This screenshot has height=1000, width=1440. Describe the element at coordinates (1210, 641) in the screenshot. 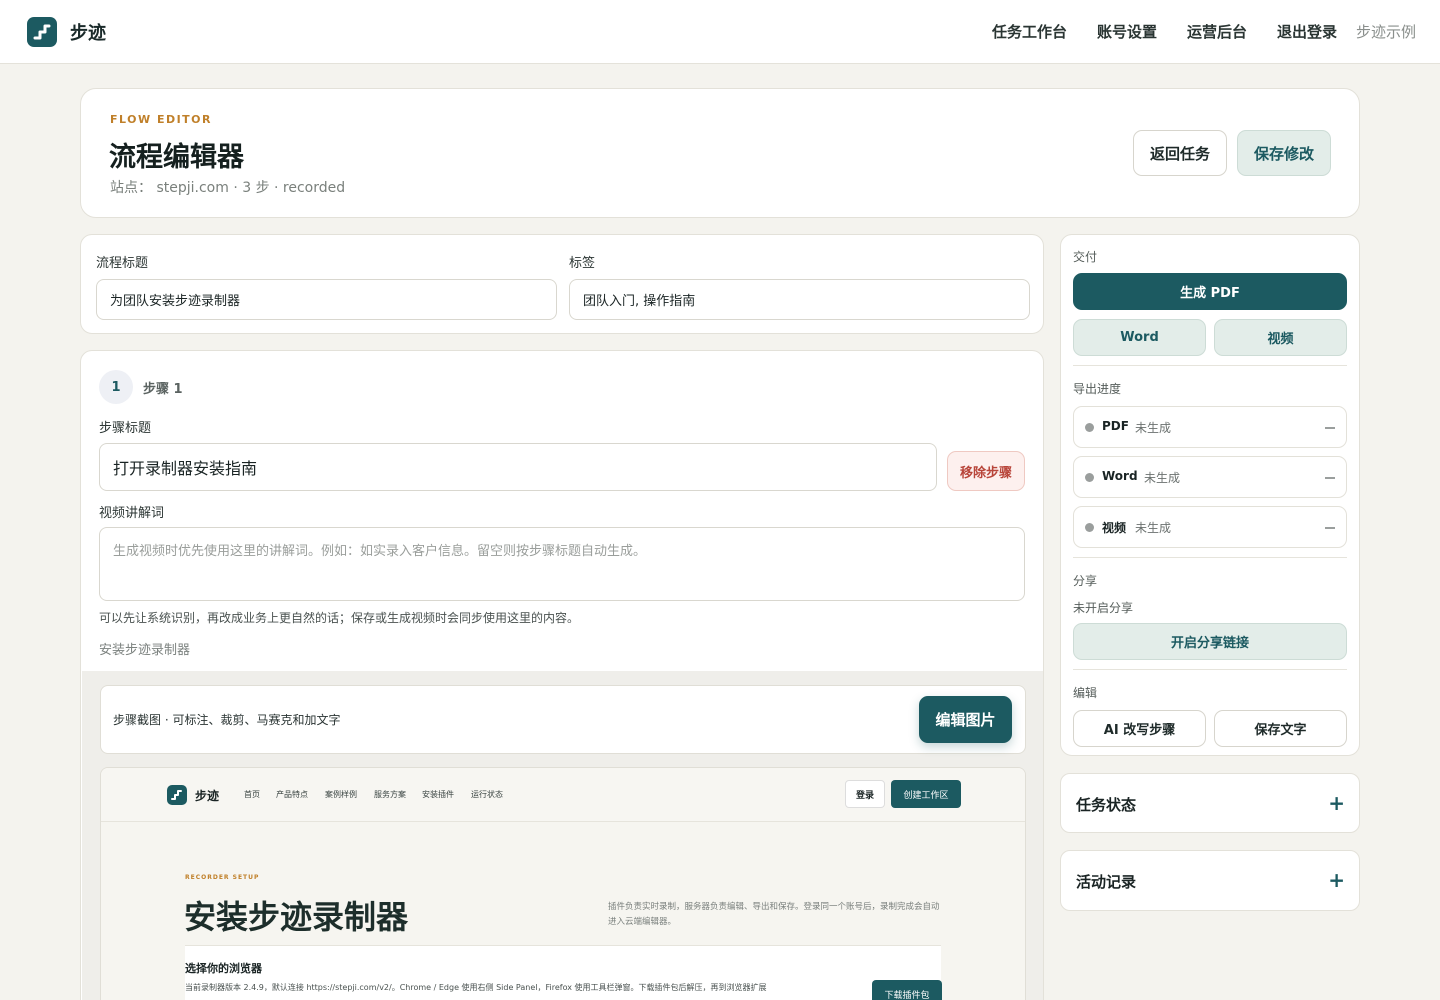

I see `enable-share-link-button: 开启分享链接` at that location.